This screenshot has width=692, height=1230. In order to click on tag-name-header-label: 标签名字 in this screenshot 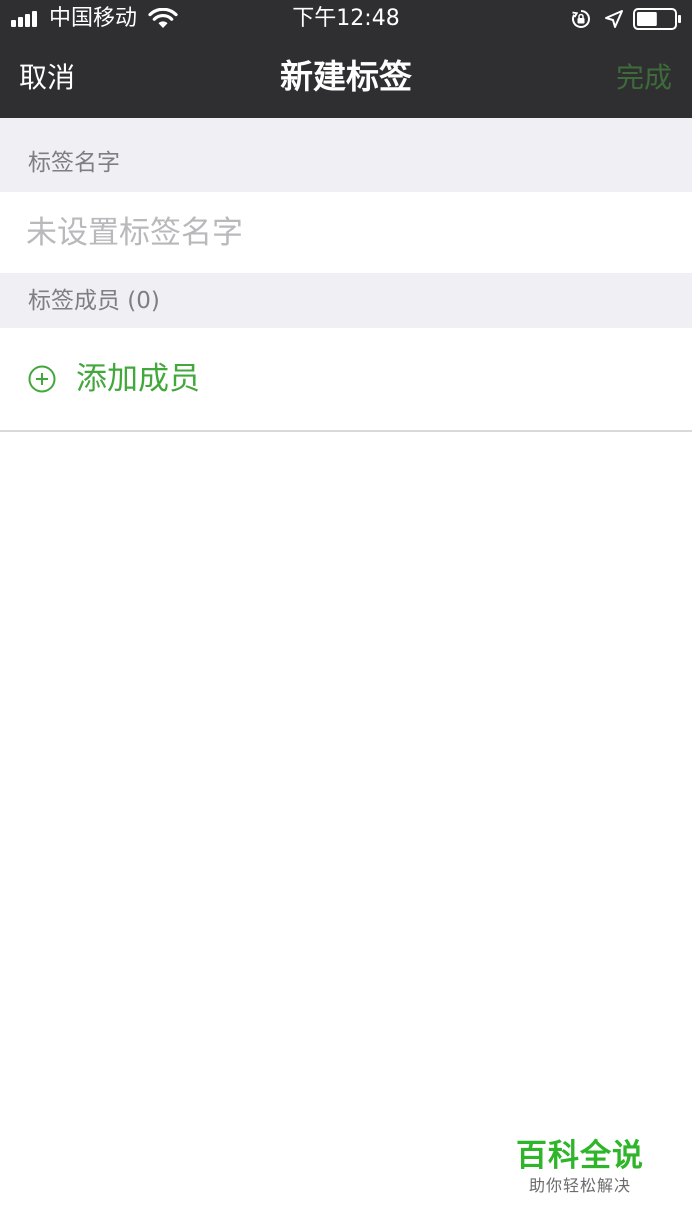, I will do `click(74, 163)`.